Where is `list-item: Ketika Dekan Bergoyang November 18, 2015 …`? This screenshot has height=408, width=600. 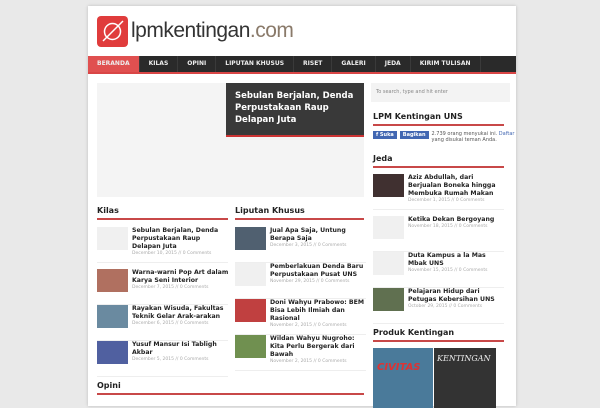 list-item: Ketika Dekan Bergoyang November 18, 2015 … is located at coordinates (438, 234).